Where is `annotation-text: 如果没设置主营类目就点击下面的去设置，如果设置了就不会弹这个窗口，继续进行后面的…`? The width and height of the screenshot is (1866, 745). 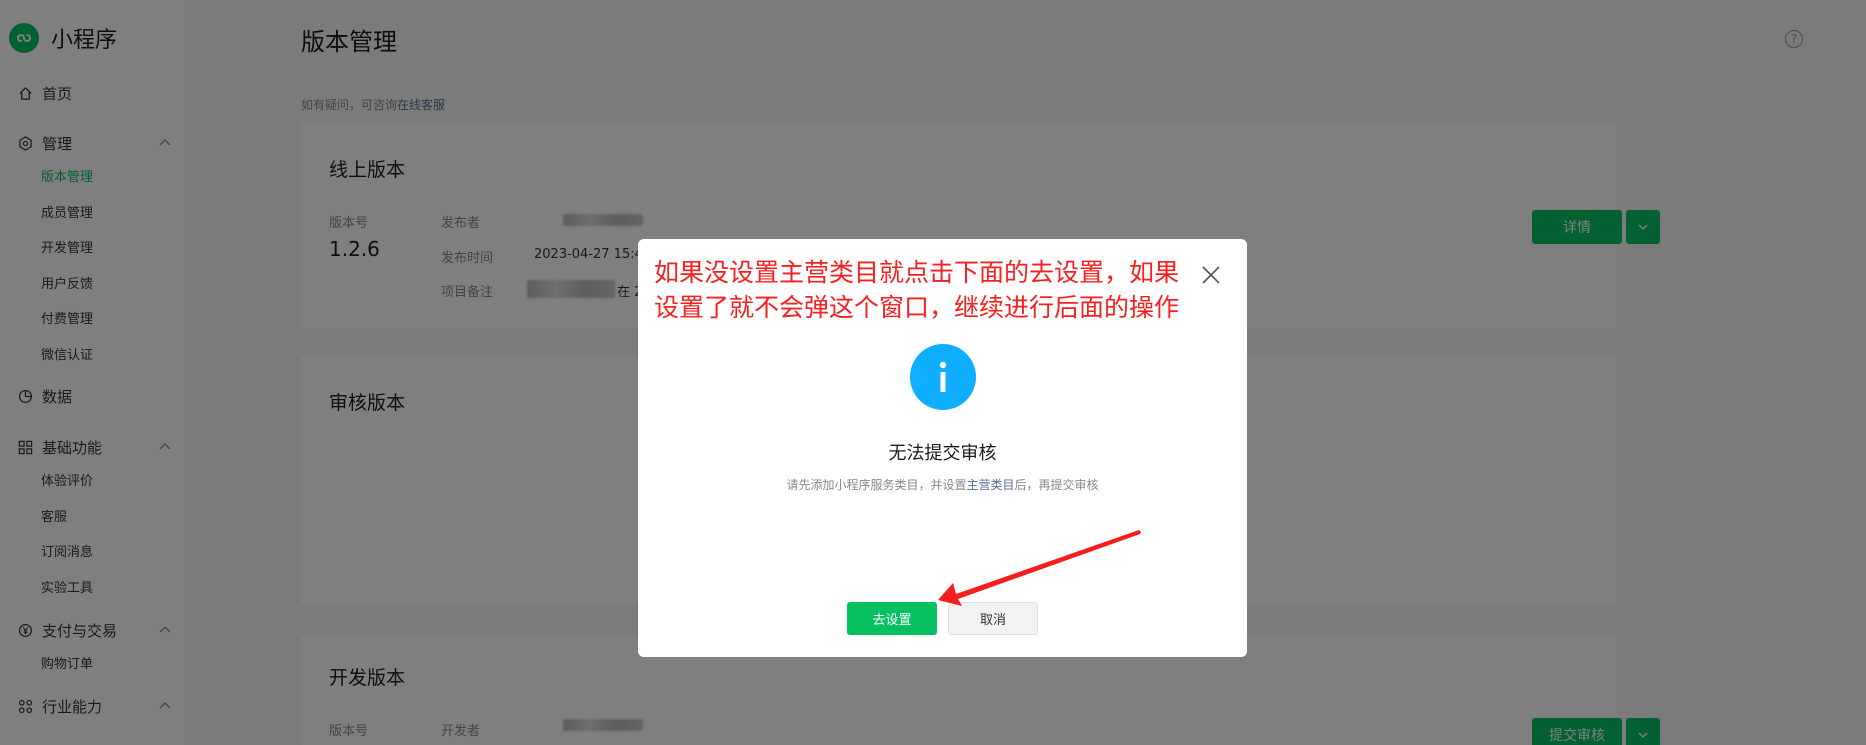
annotation-text: 如果没设置主营类目就点击下面的去设置，如果设置了就不会弹这个窗口，继续进行后面的… is located at coordinates (917, 290).